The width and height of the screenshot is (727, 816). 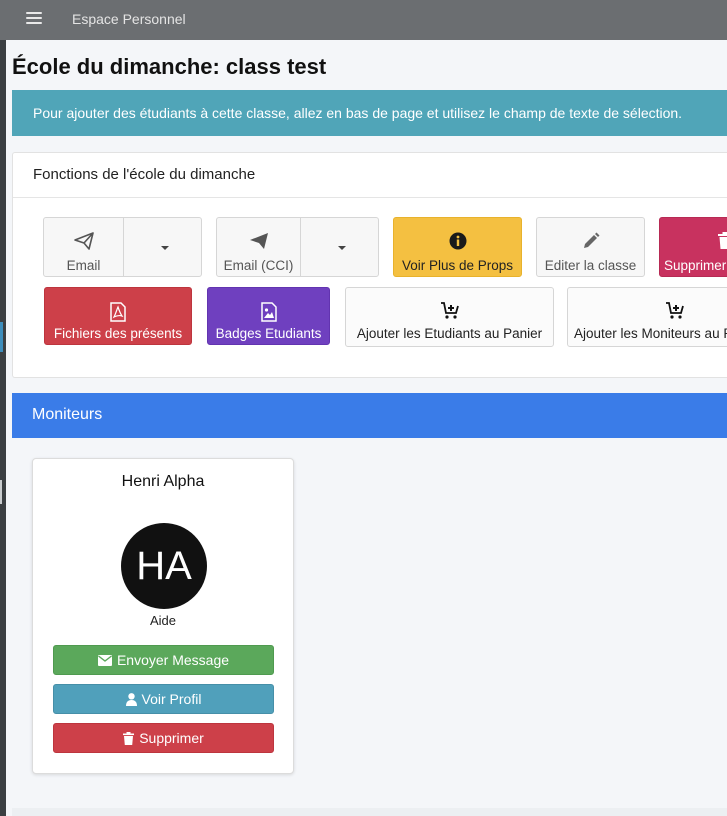 I want to click on avatar: HA, so click(x=164, y=566).